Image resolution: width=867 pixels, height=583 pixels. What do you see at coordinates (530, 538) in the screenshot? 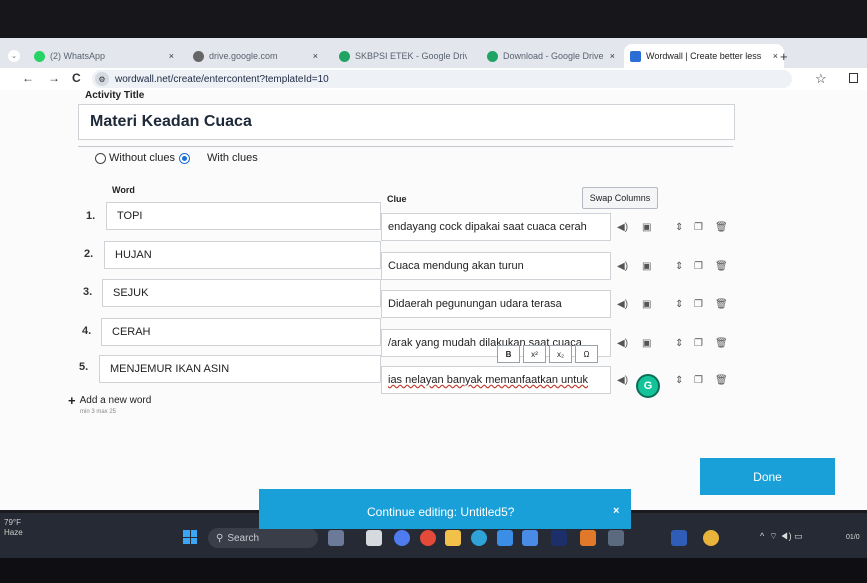
I see `store-icon` at bounding box center [530, 538].